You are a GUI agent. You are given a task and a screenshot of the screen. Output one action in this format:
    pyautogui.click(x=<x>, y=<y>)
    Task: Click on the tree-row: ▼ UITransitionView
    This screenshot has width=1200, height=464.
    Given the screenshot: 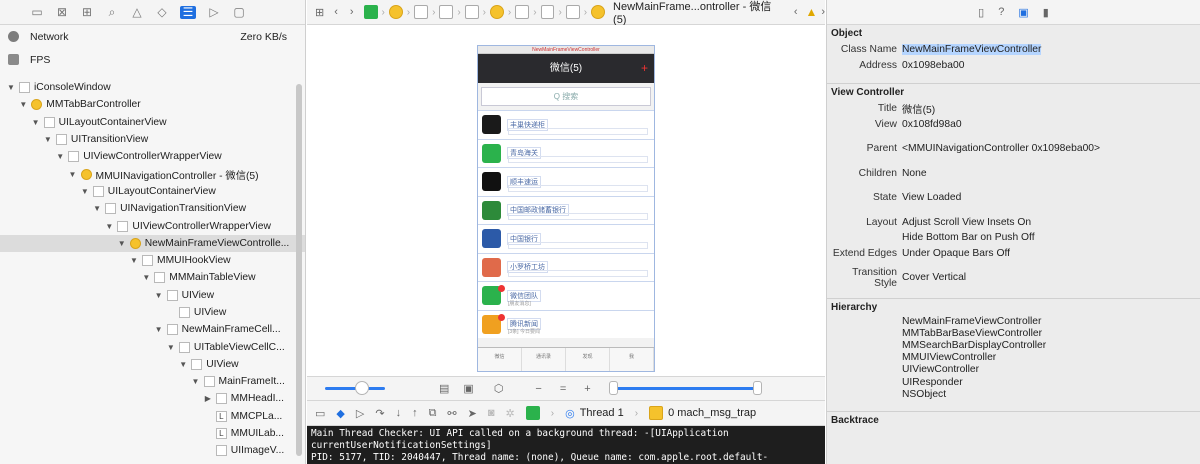 What is the action you would take?
    pyautogui.click(x=152, y=139)
    